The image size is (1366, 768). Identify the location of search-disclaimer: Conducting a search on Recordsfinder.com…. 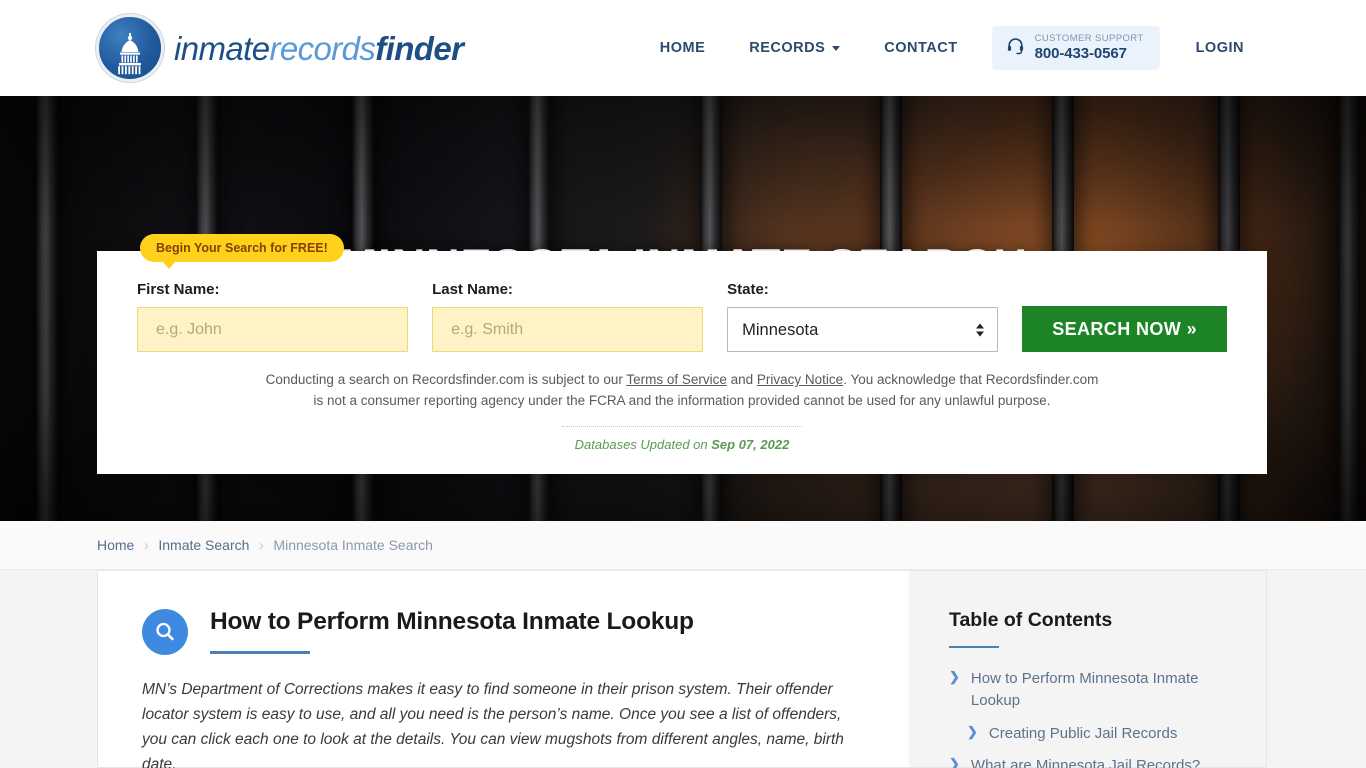
(682, 391).